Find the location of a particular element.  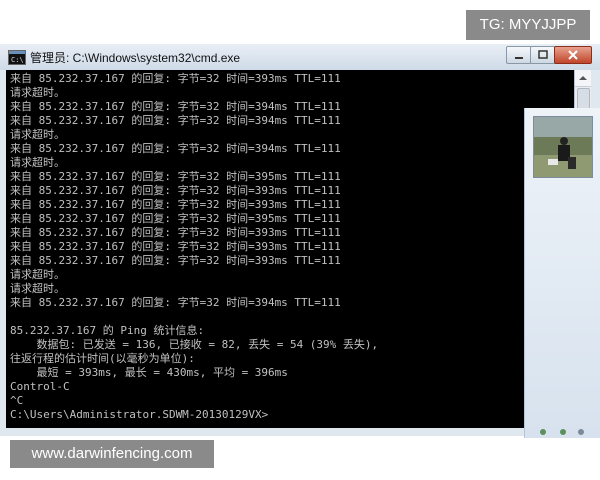

site-watermark: www.darwinfencing.com is located at coordinates (112, 454).